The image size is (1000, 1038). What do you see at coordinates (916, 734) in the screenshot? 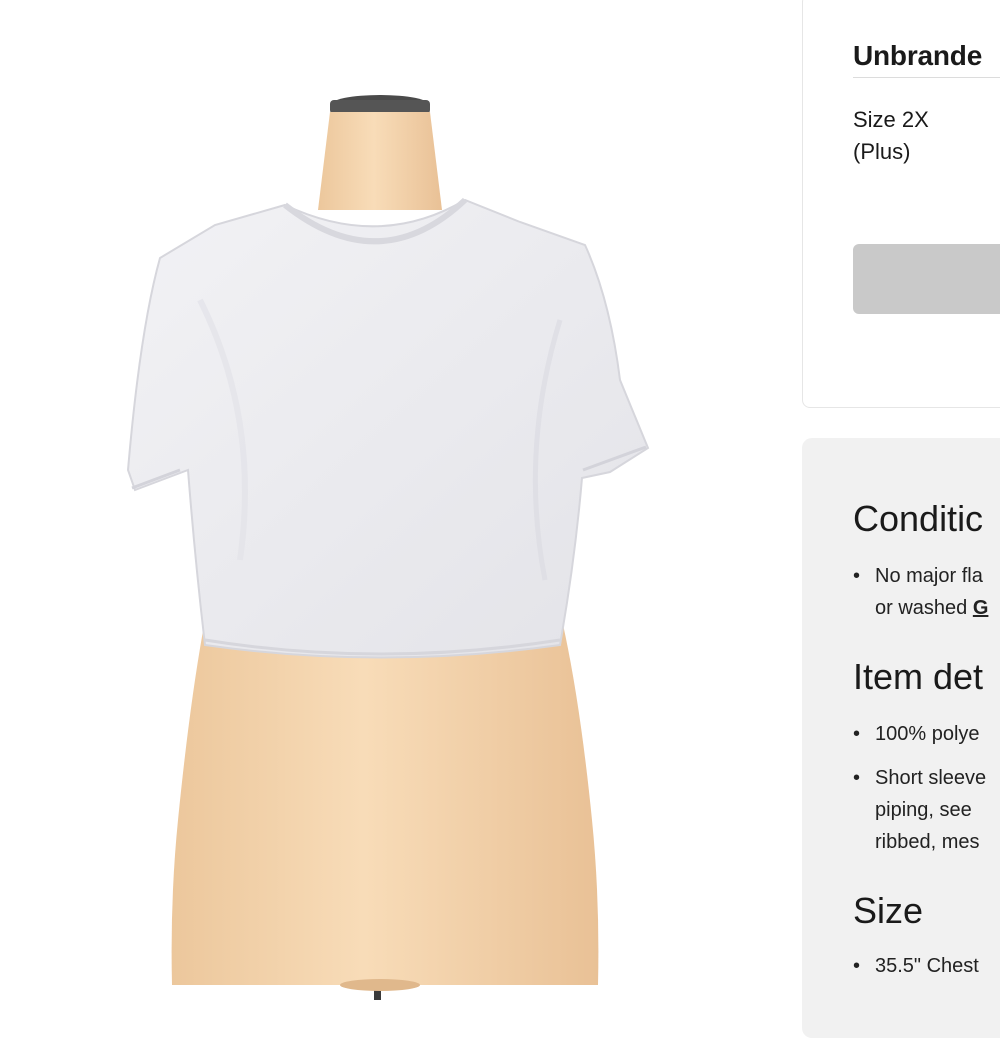
I see `item-bullet-material: • 100% polye` at bounding box center [916, 734].